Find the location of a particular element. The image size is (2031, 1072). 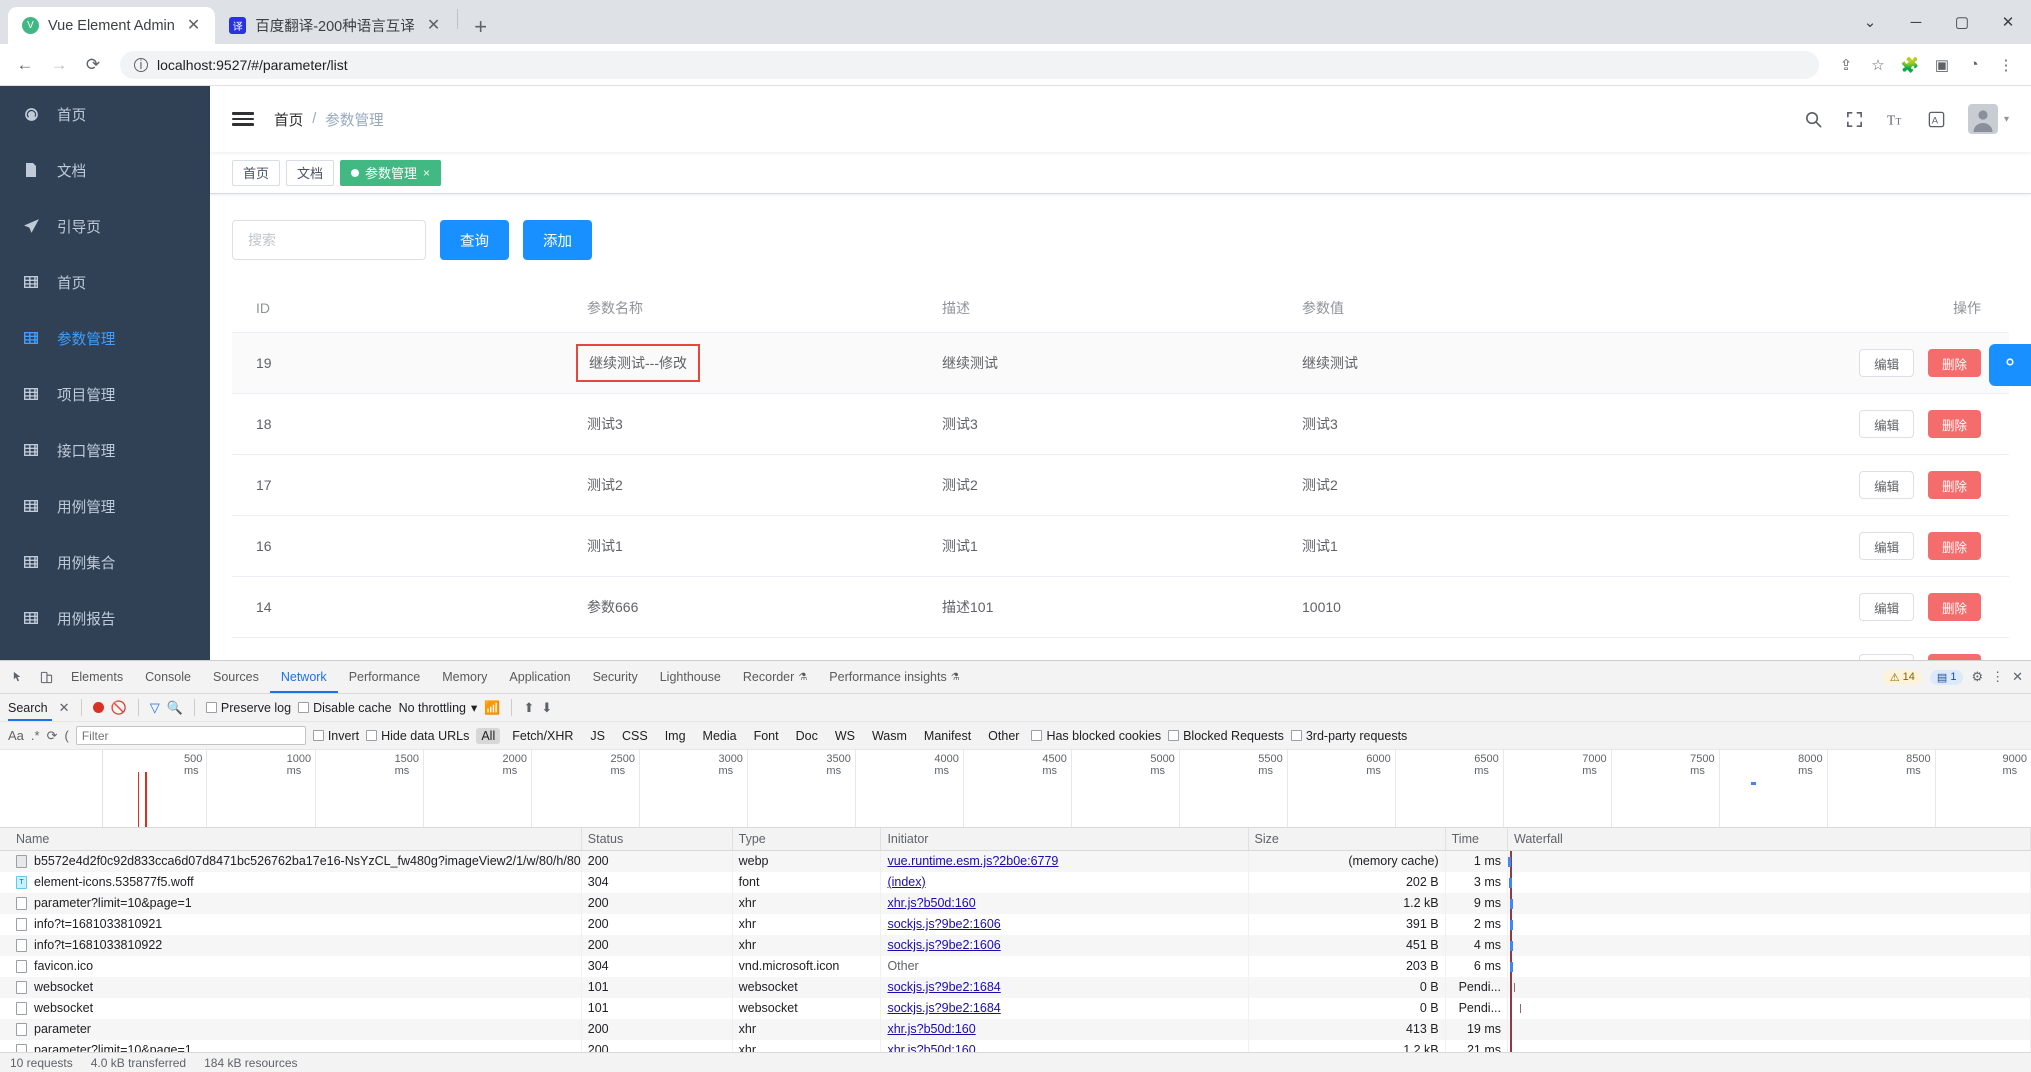

filter-type-all: All is located at coordinates (488, 735).